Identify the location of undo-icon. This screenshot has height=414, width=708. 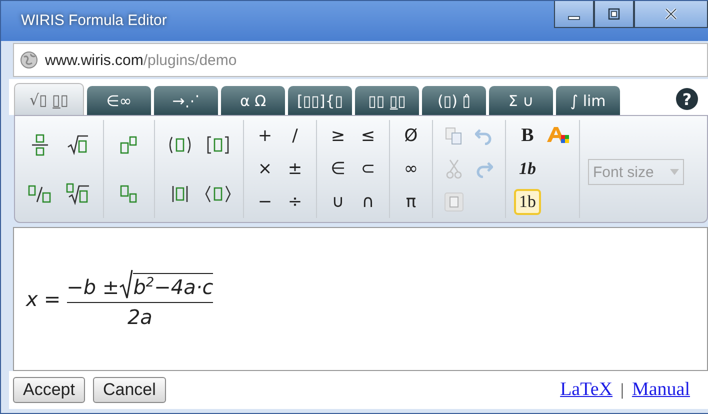
(484, 136).